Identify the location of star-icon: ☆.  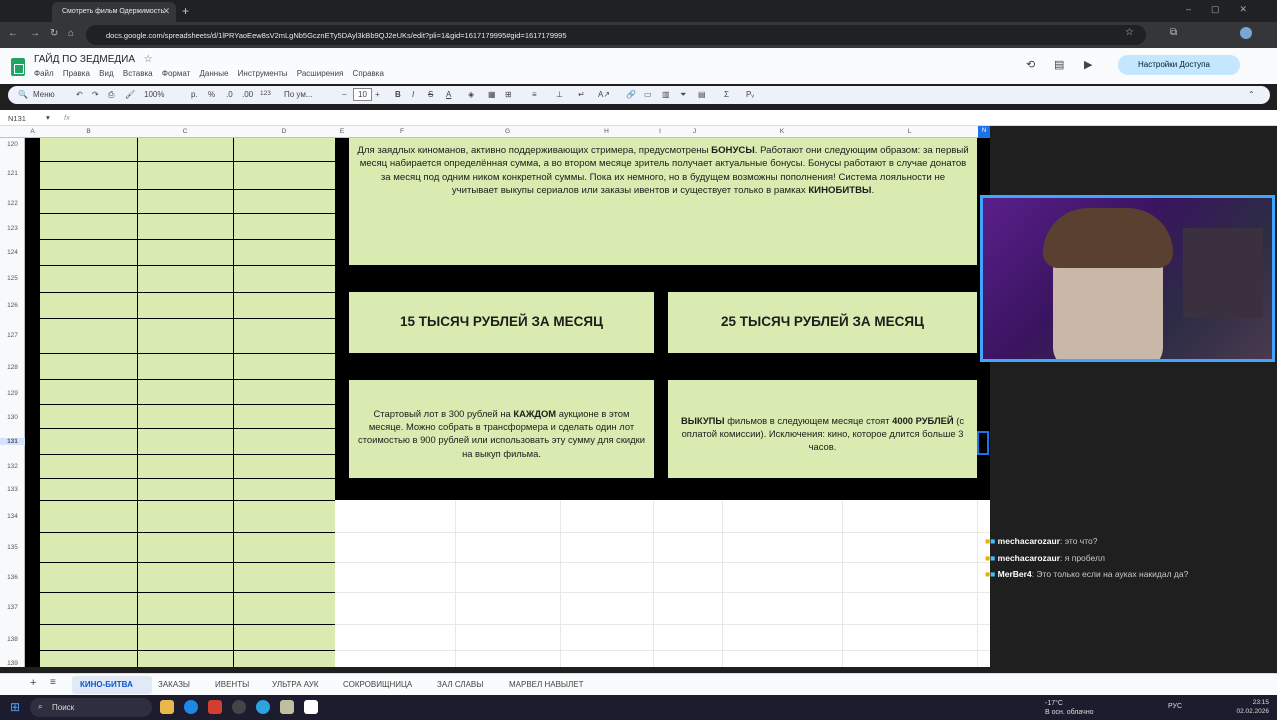
(148, 59).